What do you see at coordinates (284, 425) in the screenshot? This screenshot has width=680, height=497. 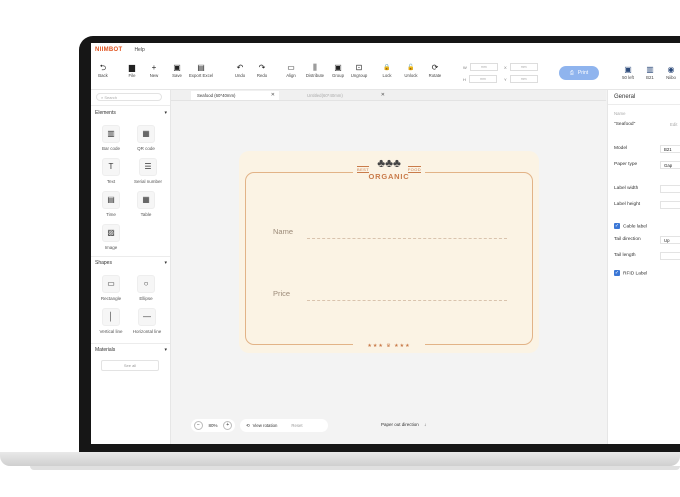 I see `view-rotation-control: ⟲ View rotation Reset` at bounding box center [284, 425].